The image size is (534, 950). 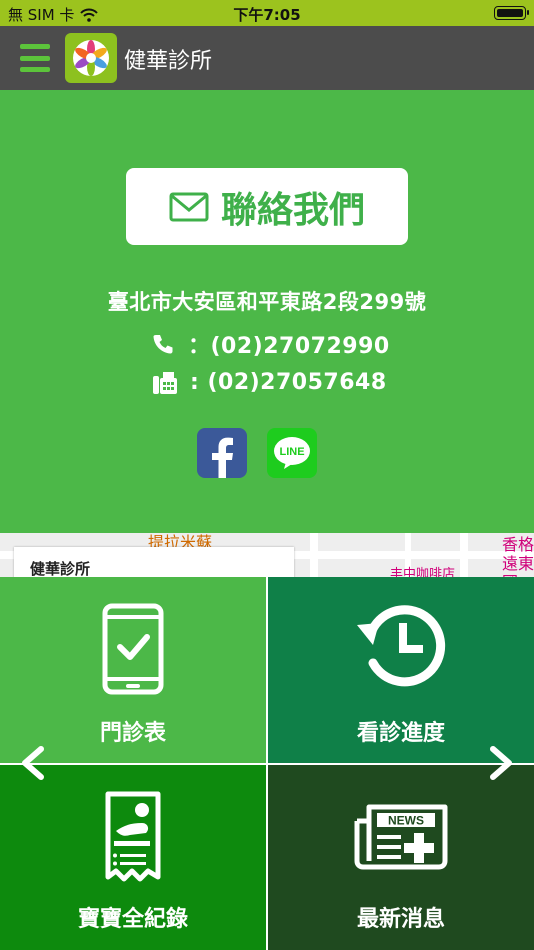 I want to click on fax-number: : (02)27057648, so click(x=288, y=382).